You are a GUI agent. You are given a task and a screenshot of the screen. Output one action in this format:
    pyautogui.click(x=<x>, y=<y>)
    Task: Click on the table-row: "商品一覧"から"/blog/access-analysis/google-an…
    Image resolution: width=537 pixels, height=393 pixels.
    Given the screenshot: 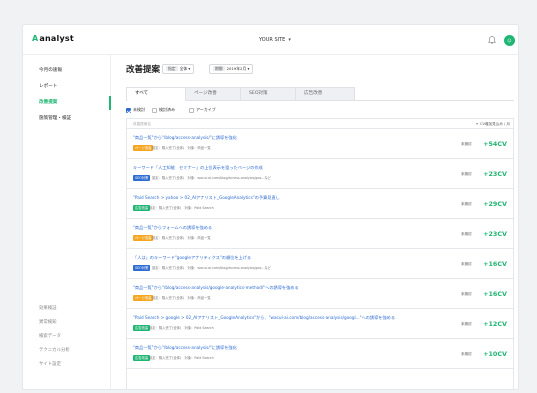 What is the action you would take?
    pyautogui.click(x=320, y=294)
    